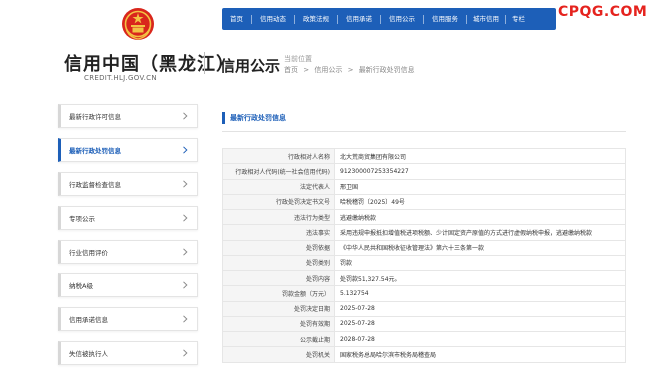 Image resolution: width=650 pixels, height=372 pixels. Describe the element at coordinates (278, 202) in the screenshot. I see `field-label: 行政处罚决定书文号` at that location.